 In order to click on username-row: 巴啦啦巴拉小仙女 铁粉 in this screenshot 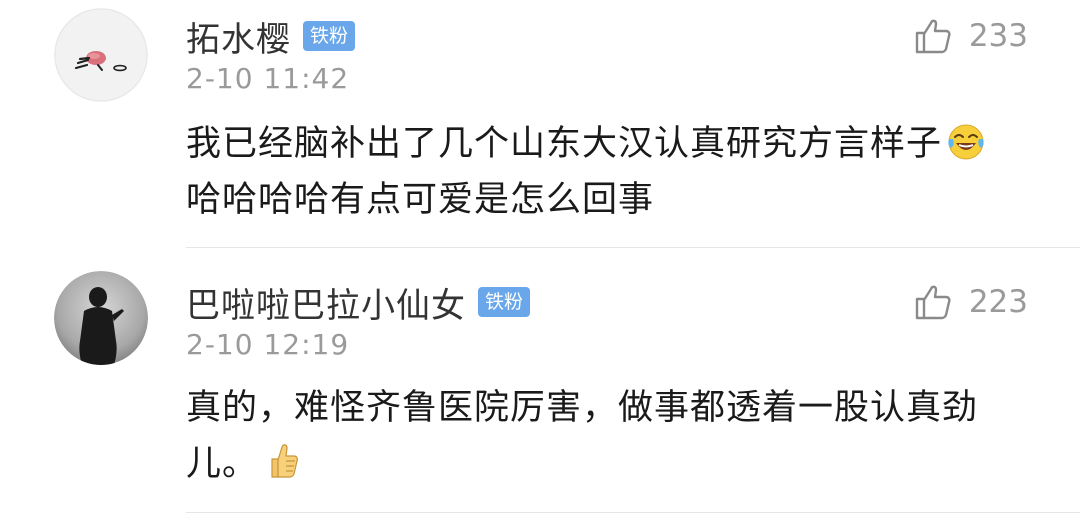, I will do `click(358, 302)`.